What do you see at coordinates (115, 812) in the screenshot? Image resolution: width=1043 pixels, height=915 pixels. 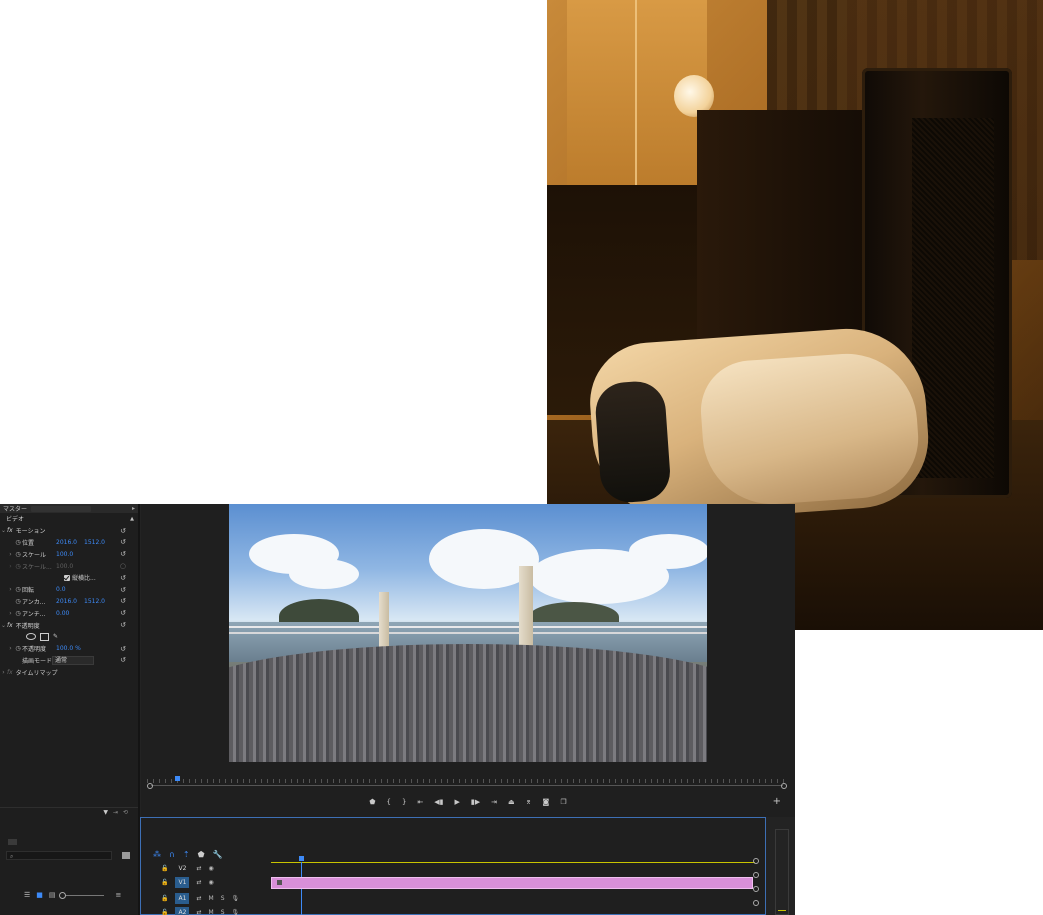 I see `export-icon: ⇥` at bounding box center [115, 812].